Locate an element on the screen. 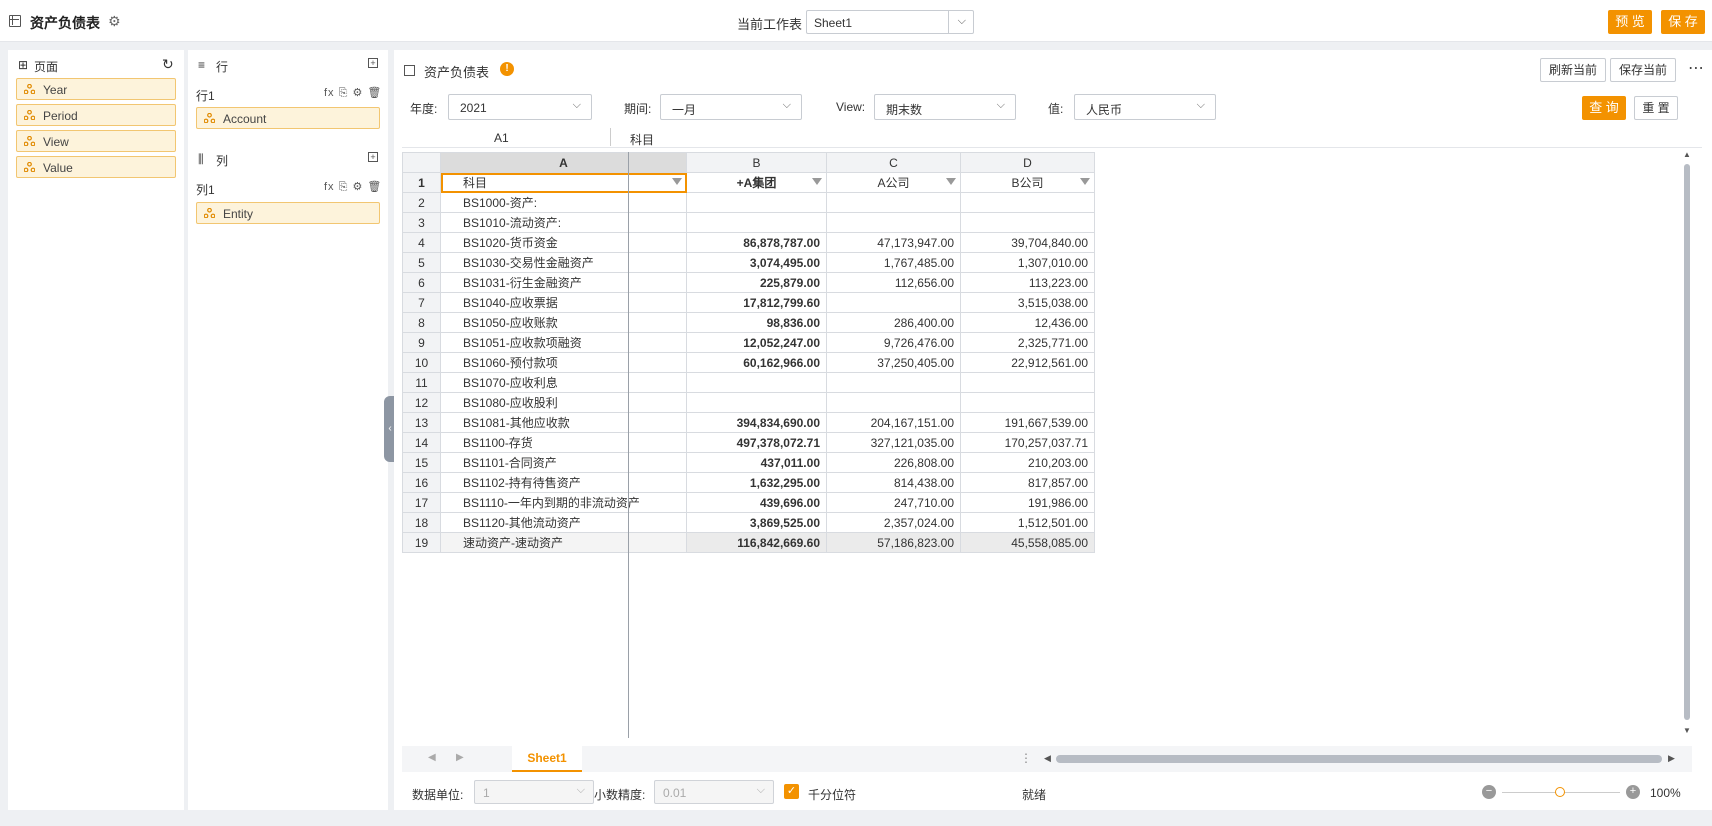 This screenshot has height=826, width=1712. cell-d: 817,857.00 is located at coordinates (1027, 482).